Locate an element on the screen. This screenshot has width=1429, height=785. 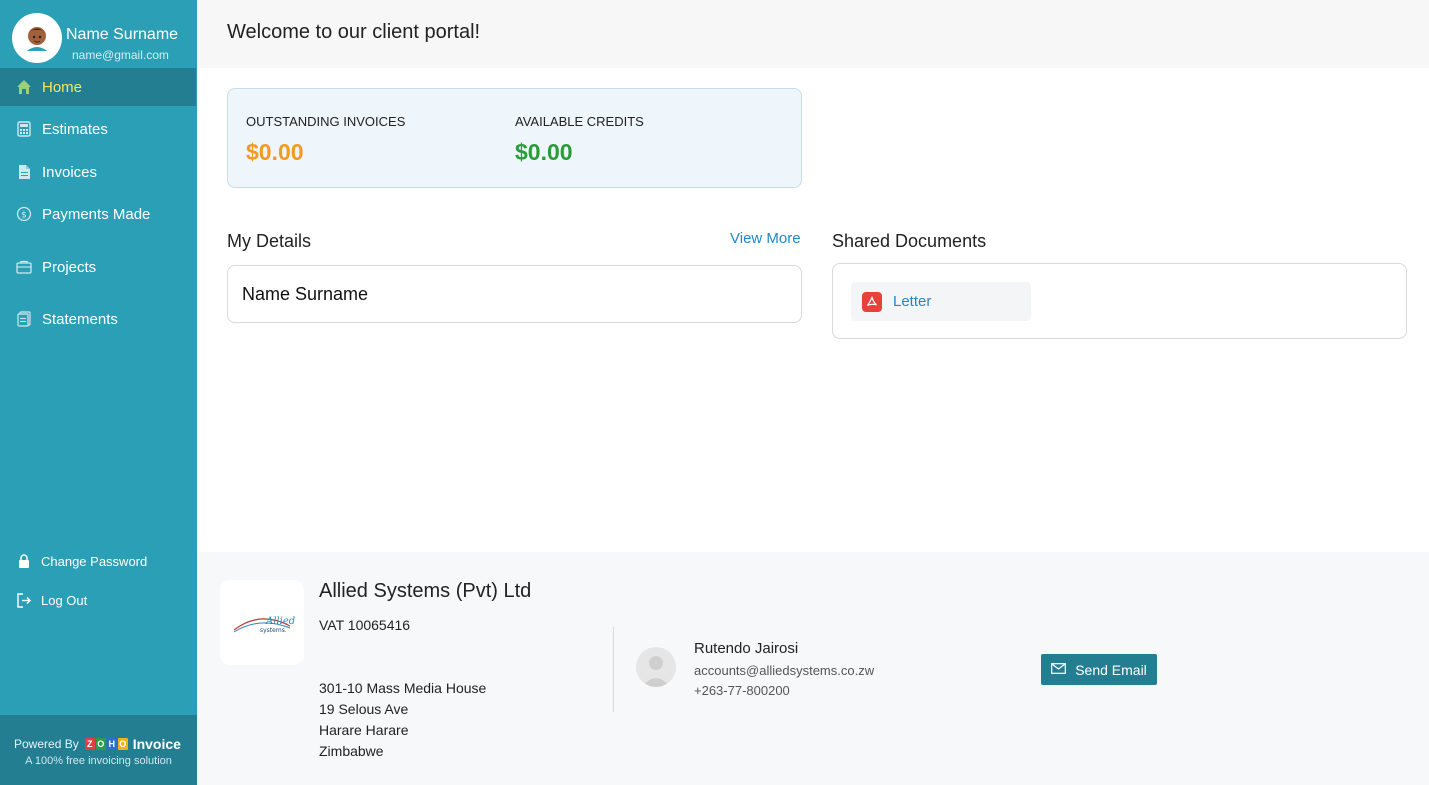
outstanding-invoices-value: $0.00 is located at coordinates (275, 152).